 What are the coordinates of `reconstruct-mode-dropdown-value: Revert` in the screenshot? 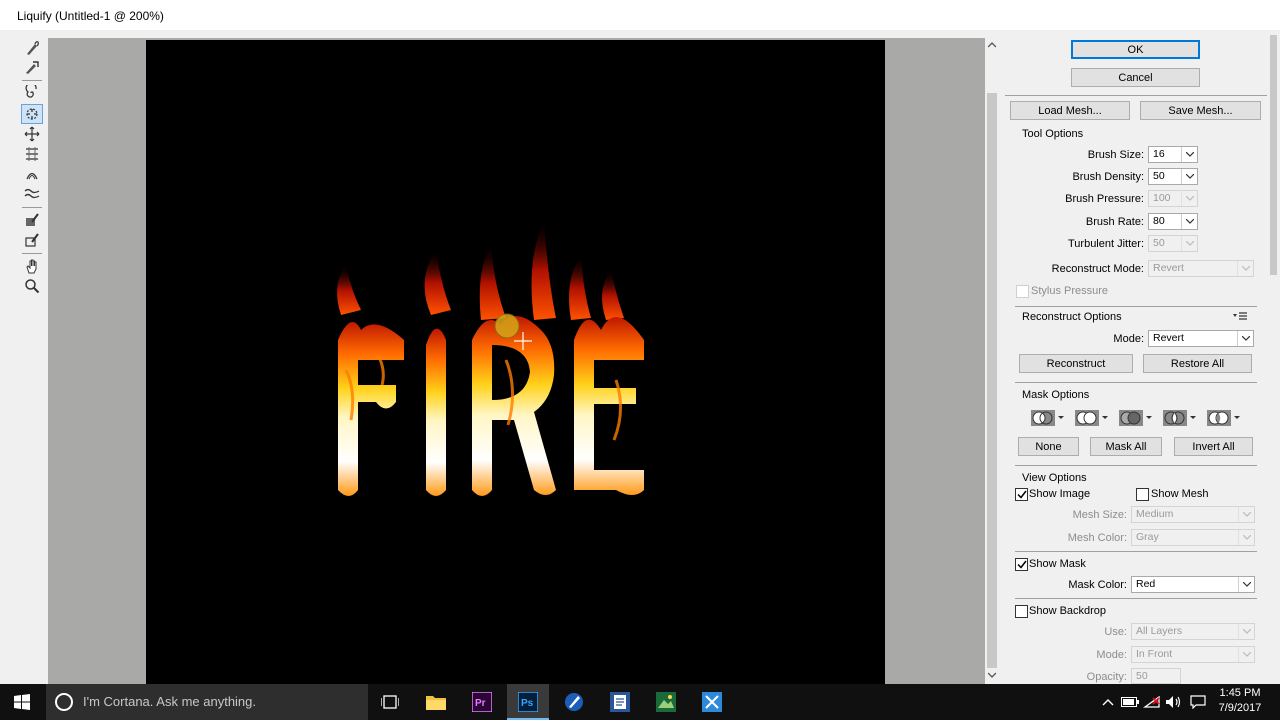 It's located at (1168, 338).